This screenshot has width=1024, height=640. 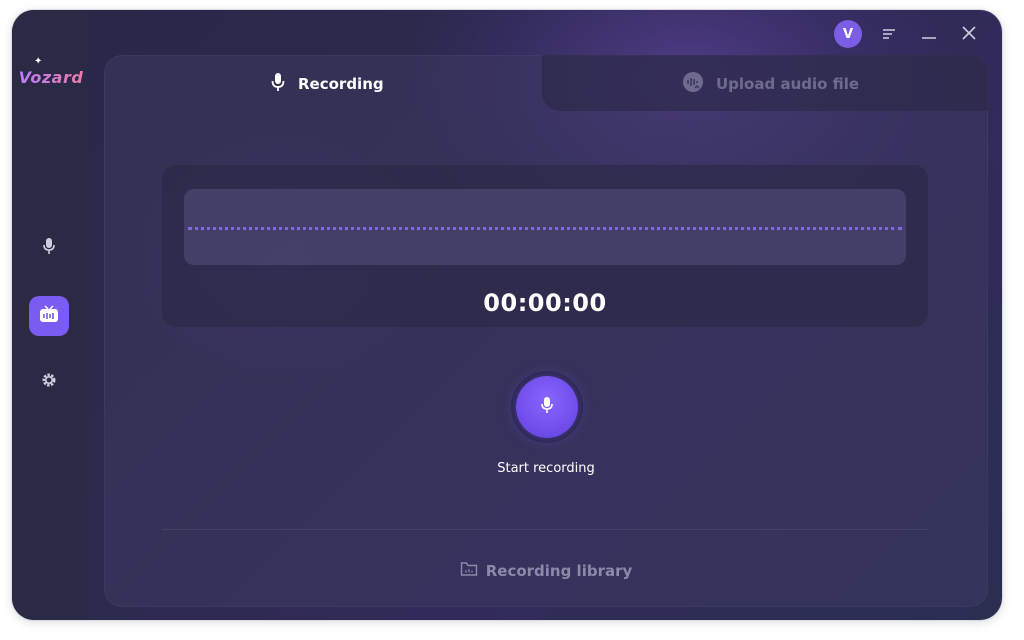 What do you see at coordinates (341, 84) in the screenshot?
I see `tab-recording-label: Recording` at bounding box center [341, 84].